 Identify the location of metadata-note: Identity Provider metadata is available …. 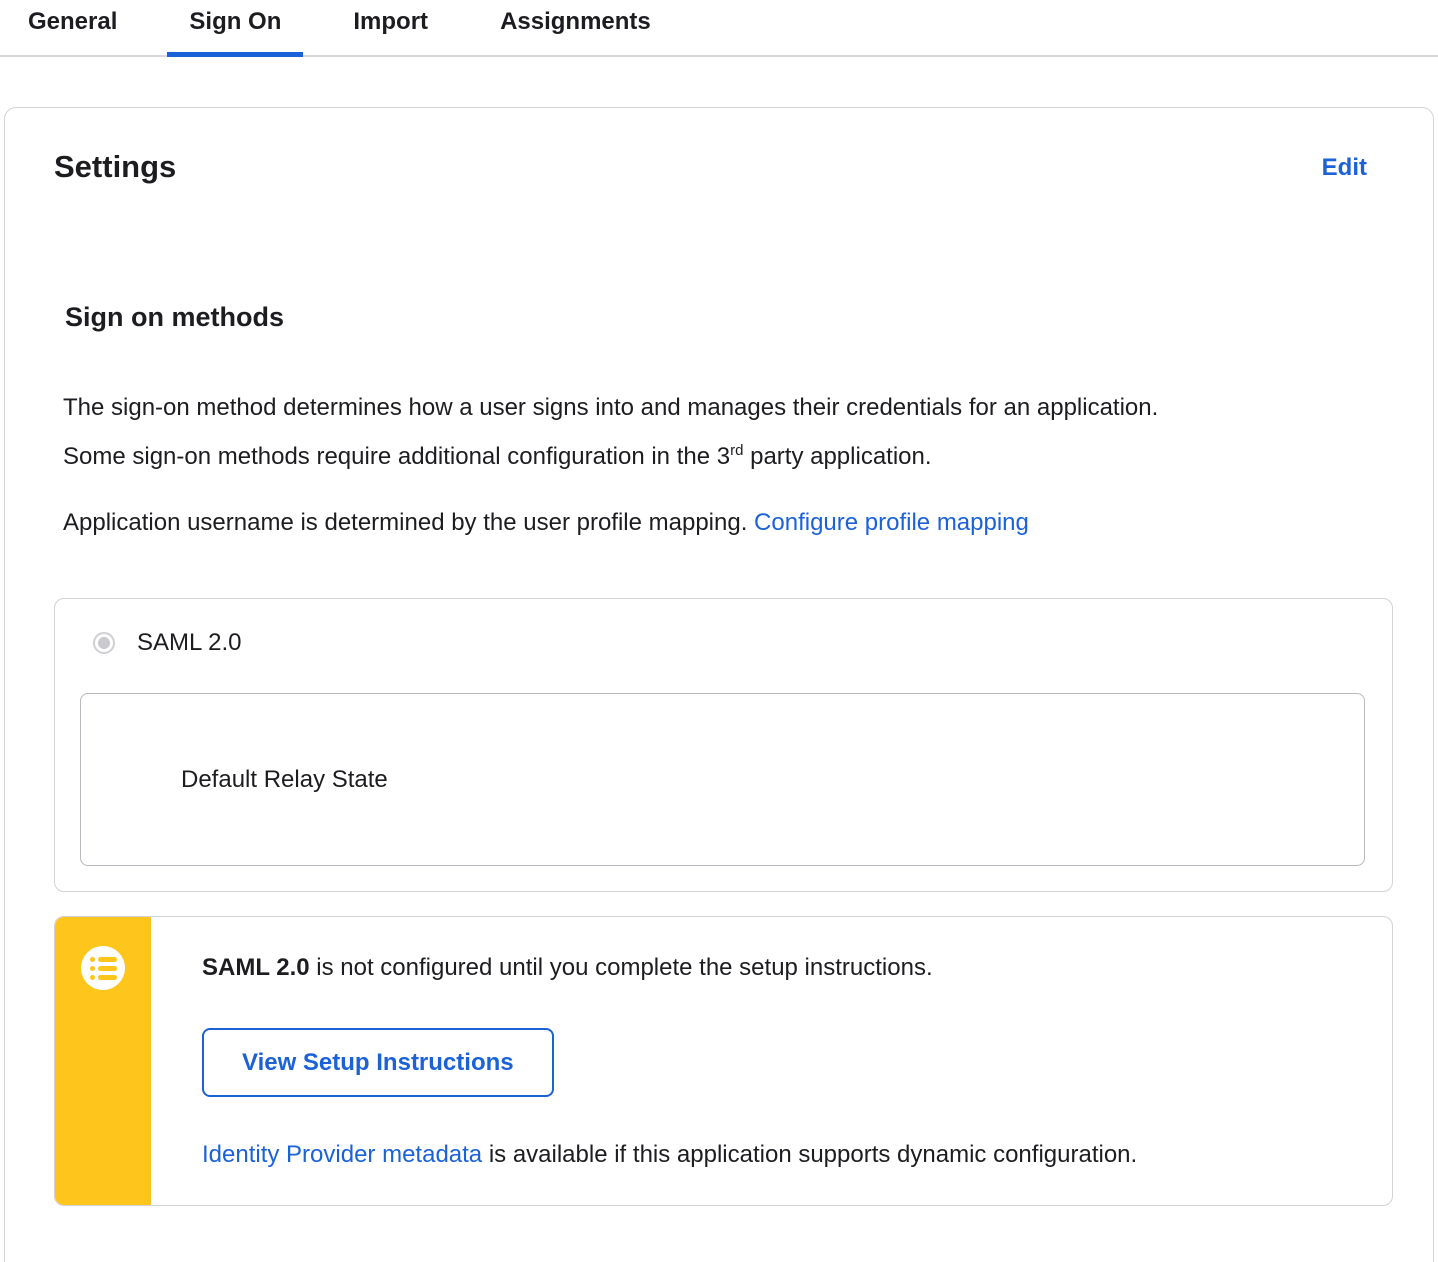
(777, 1154).